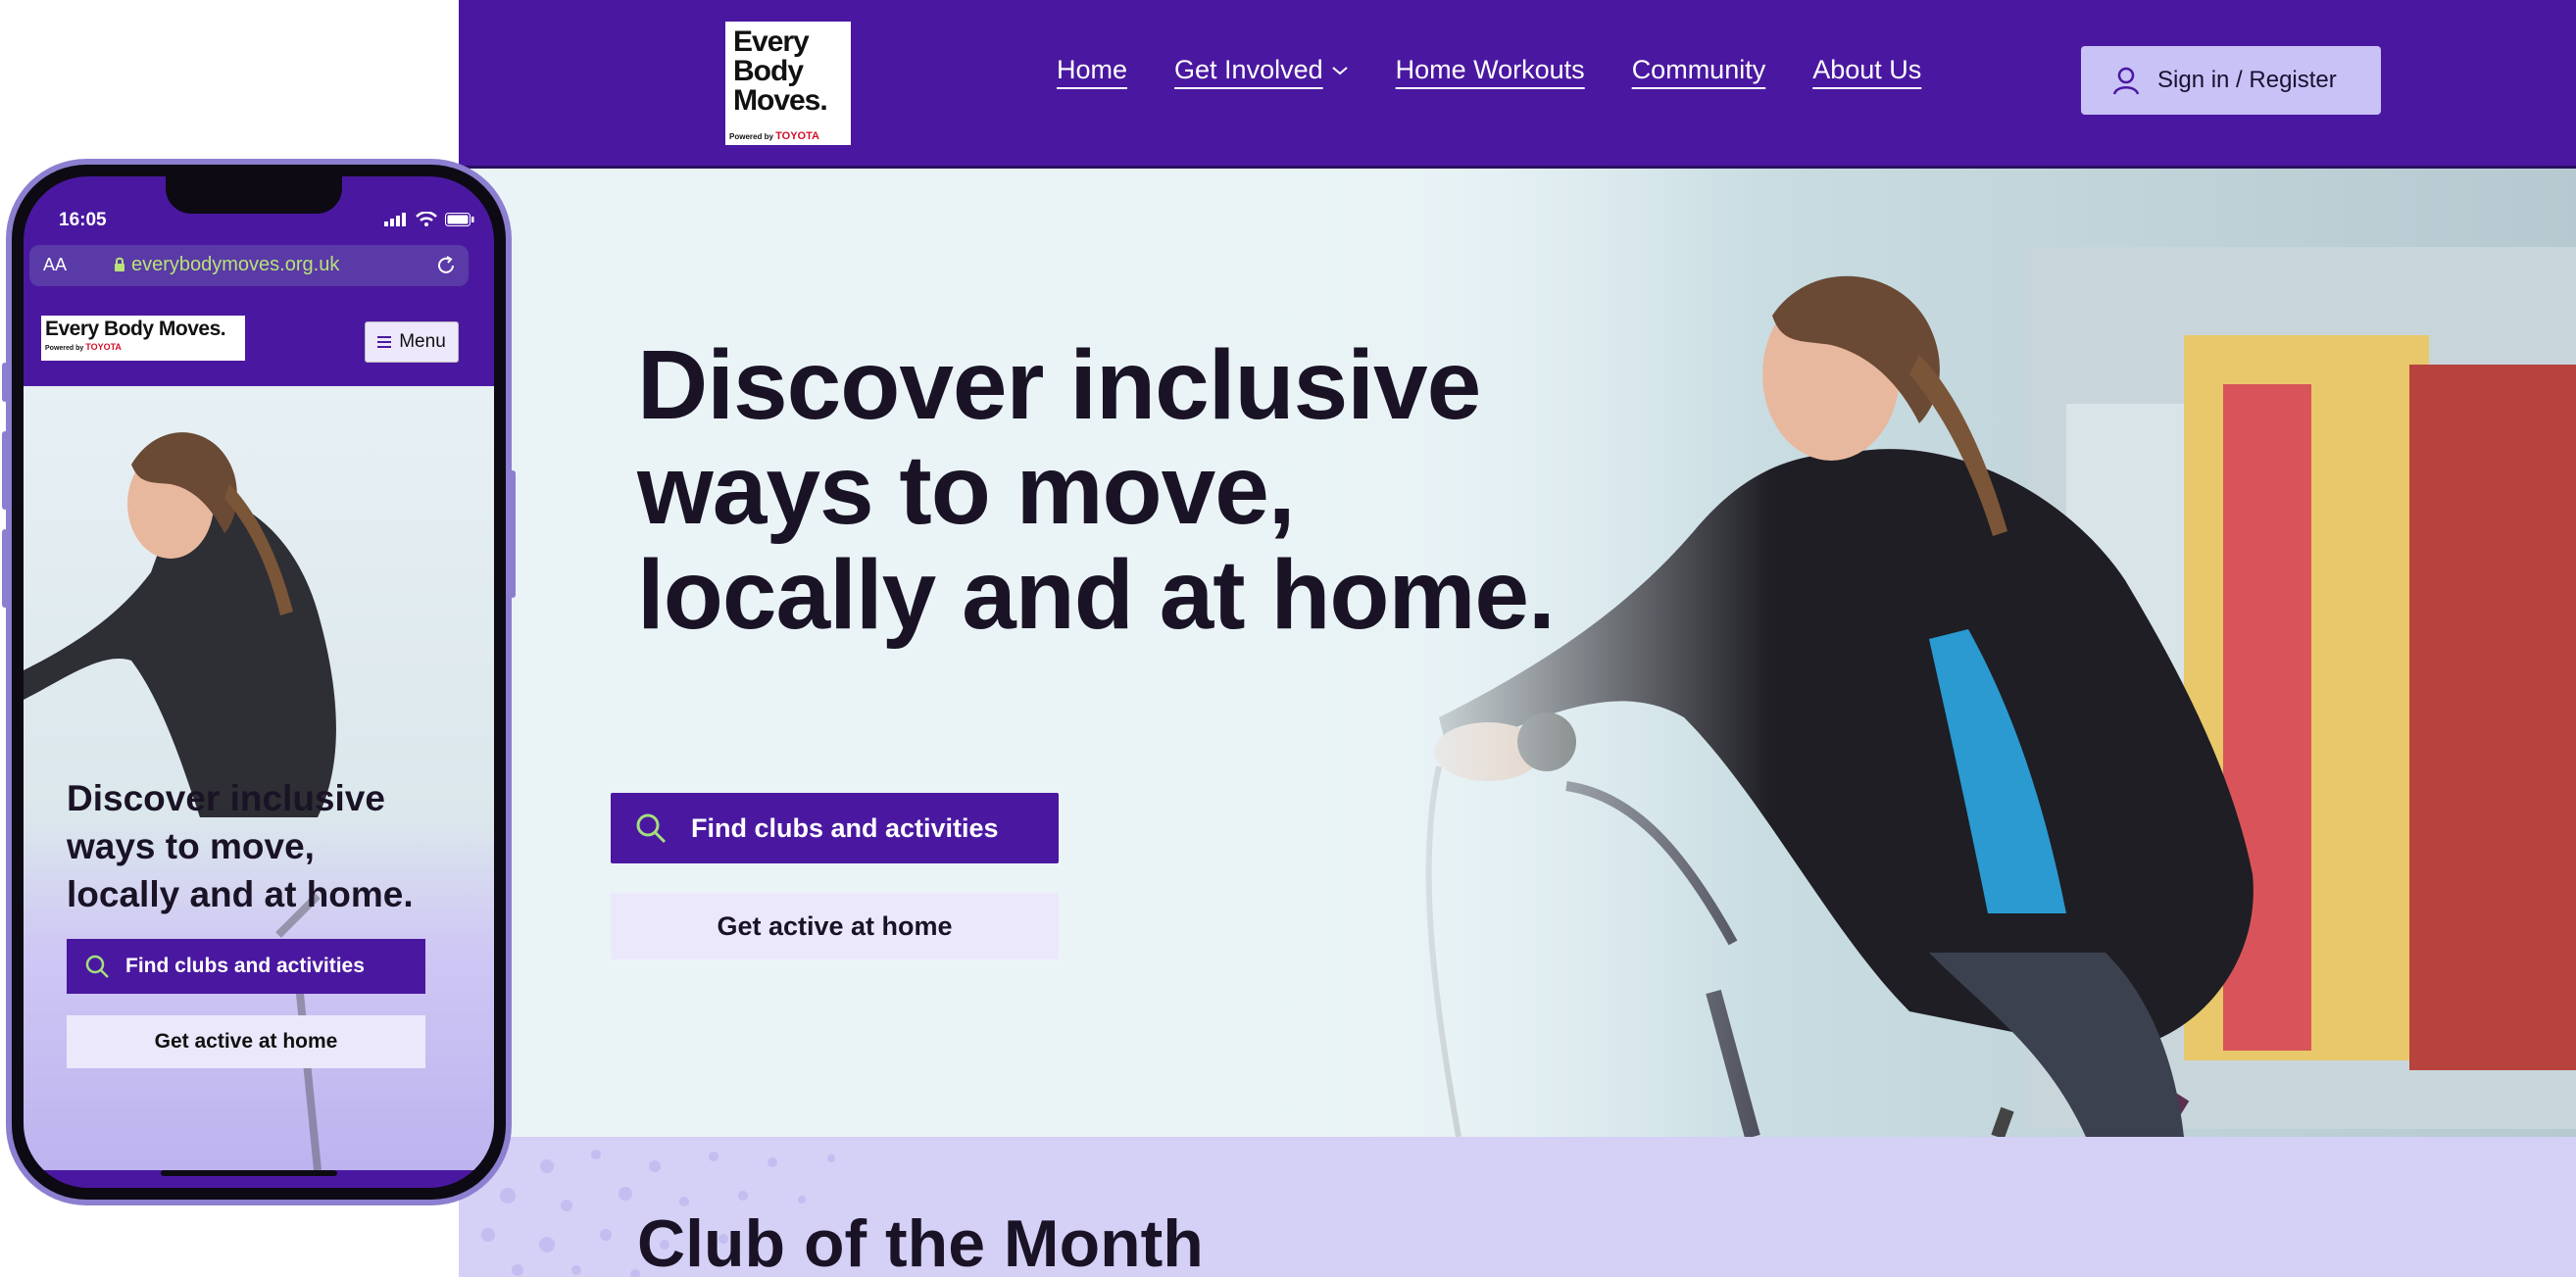  What do you see at coordinates (55, 265) in the screenshot?
I see `text-size-button: AA` at bounding box center [55, 265].